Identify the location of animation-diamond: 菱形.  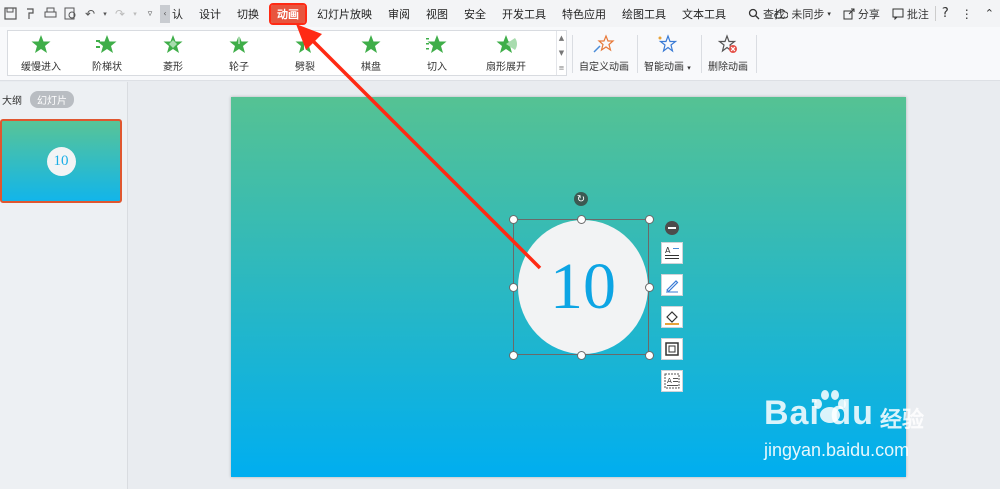
(173, 53).